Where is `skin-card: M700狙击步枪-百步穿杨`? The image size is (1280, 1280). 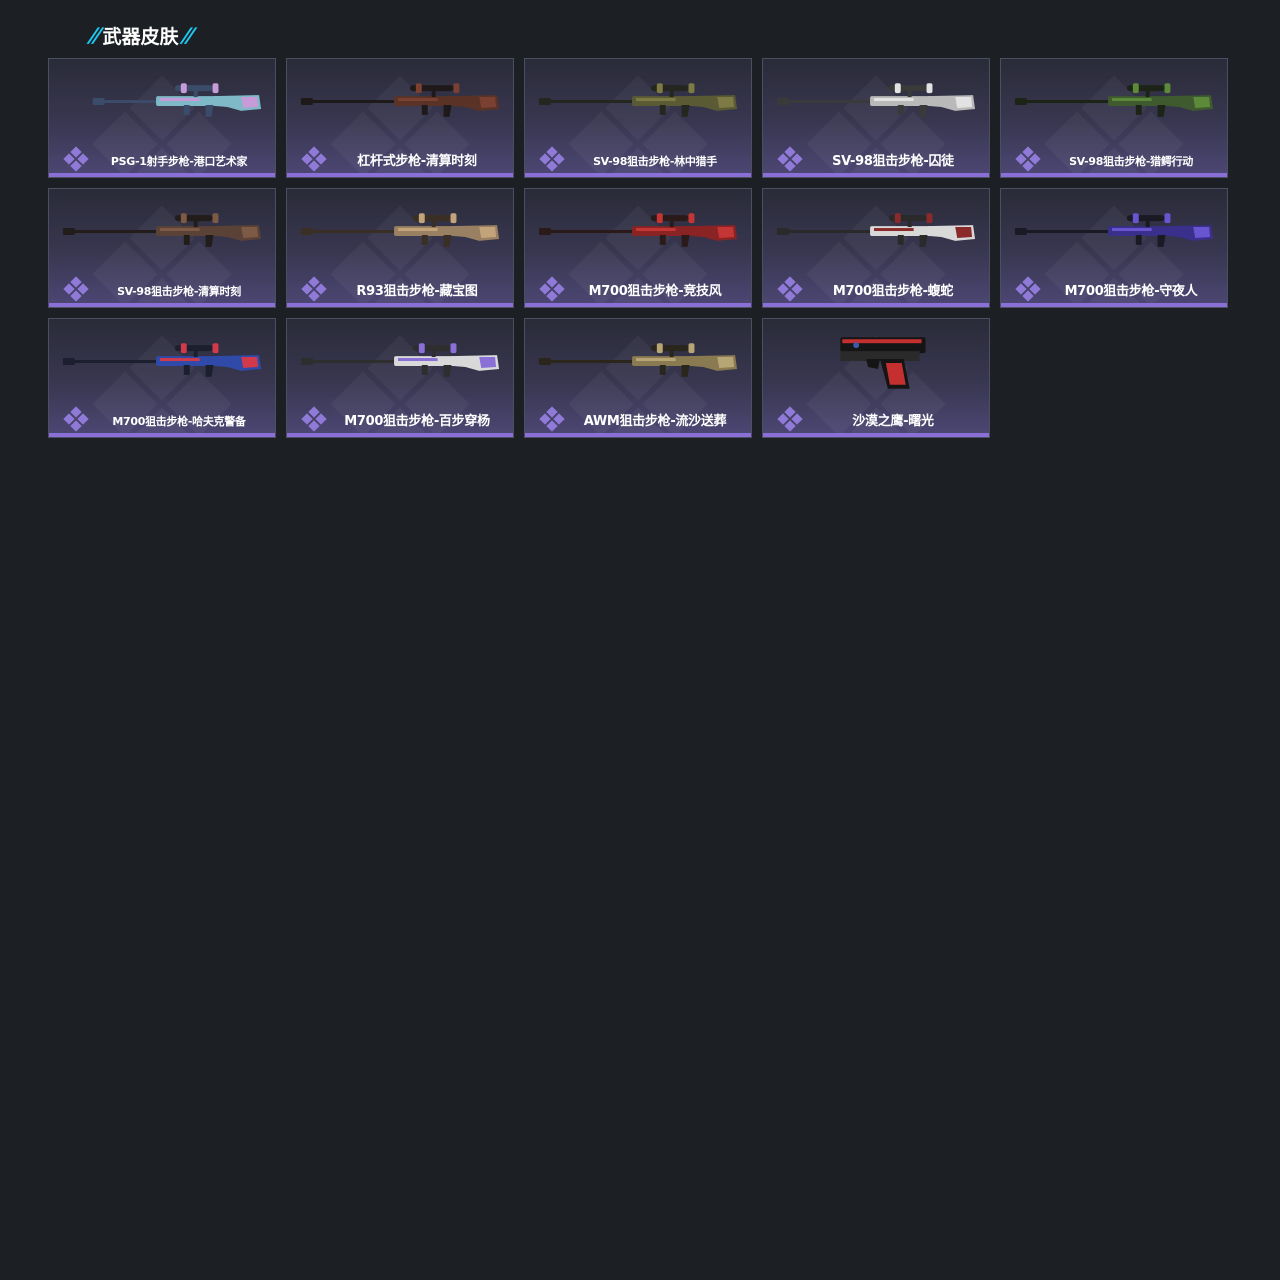 skin-card: M700狙击步枪-百步穿杨 is located at coordinates (400, 378).